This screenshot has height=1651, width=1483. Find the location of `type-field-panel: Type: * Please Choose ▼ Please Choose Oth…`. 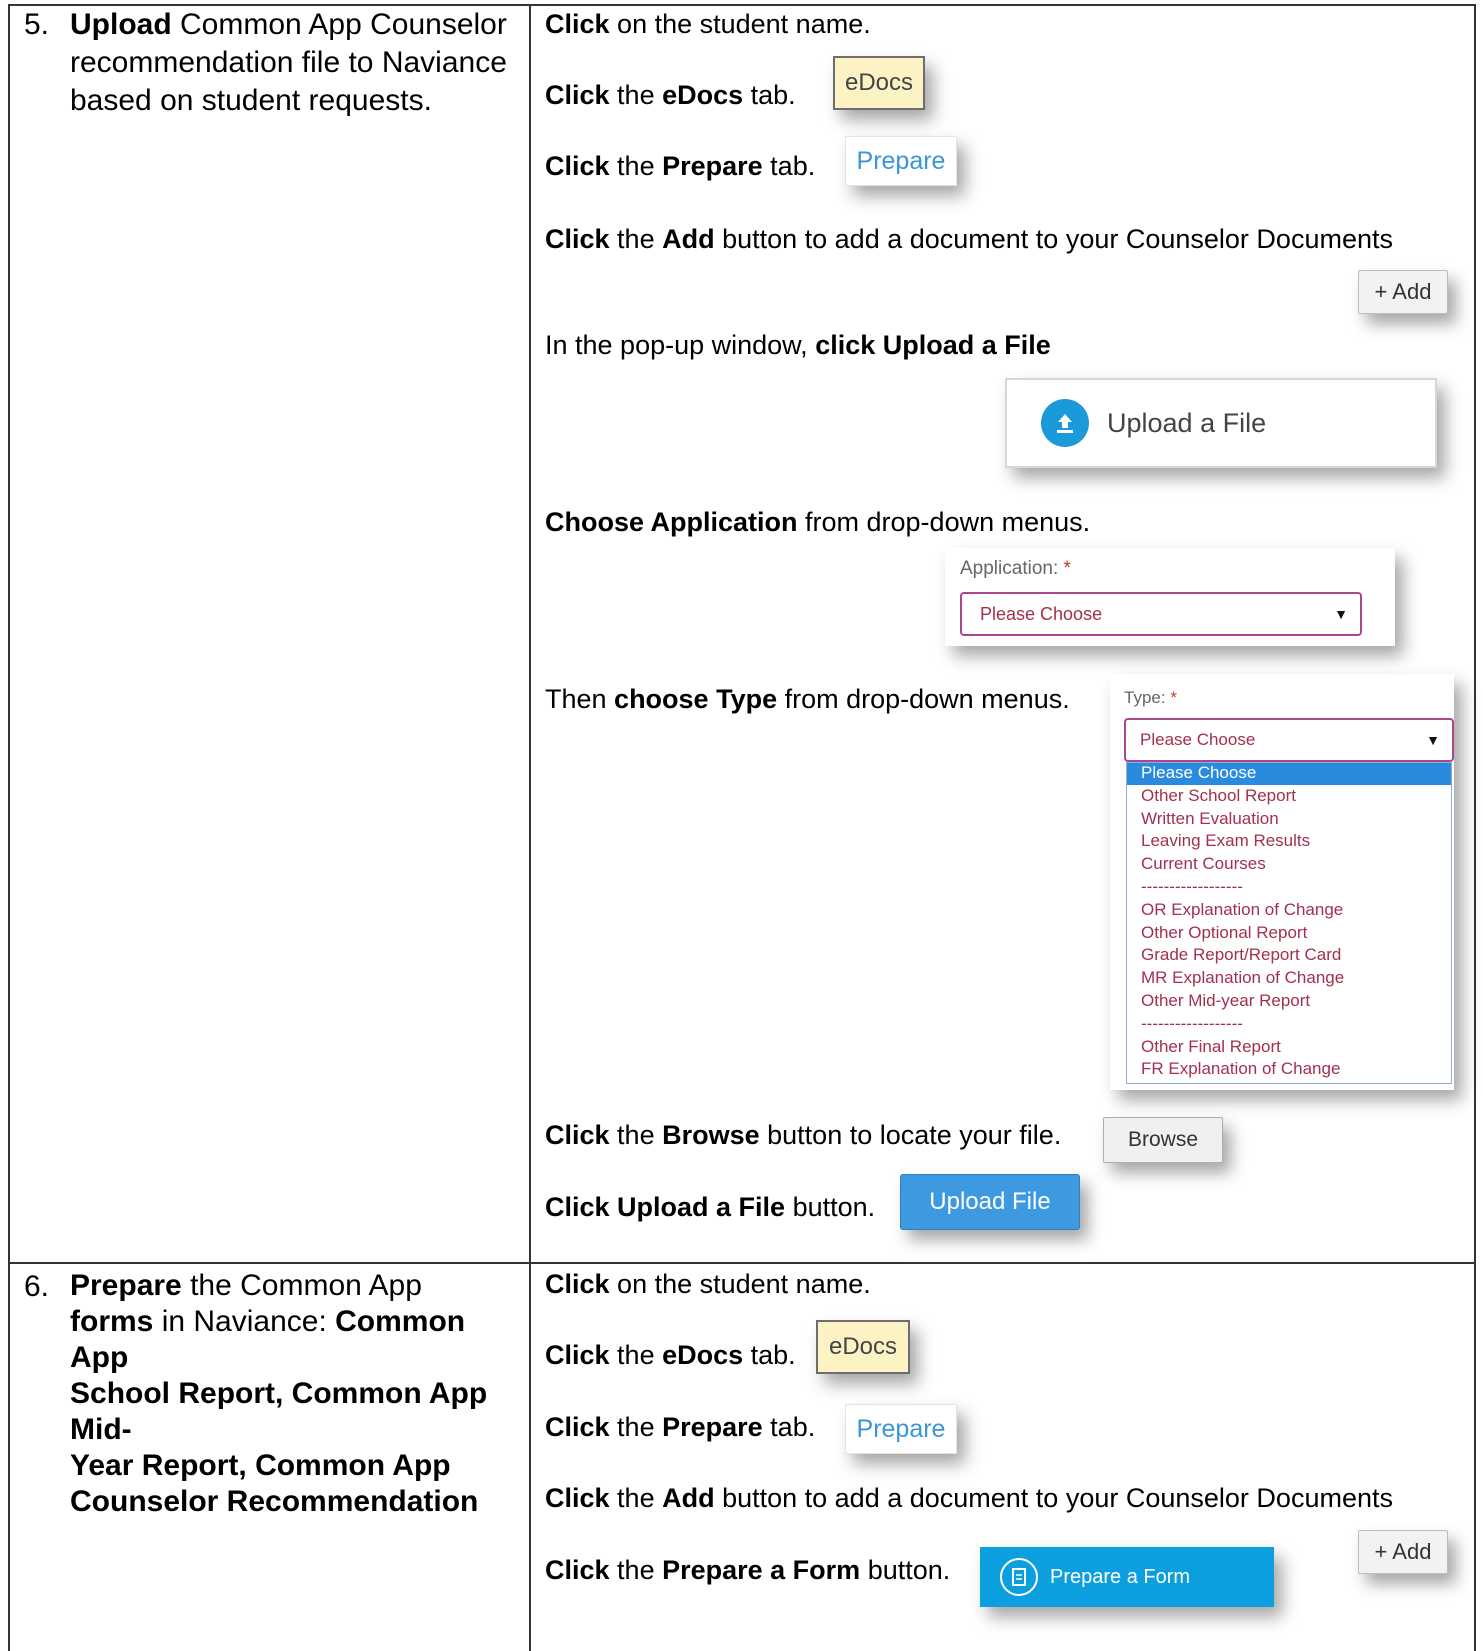

type-field-panel: Type: * Please Choose ▼ Please Choose Oth… is located at coordinates (1282, 882).